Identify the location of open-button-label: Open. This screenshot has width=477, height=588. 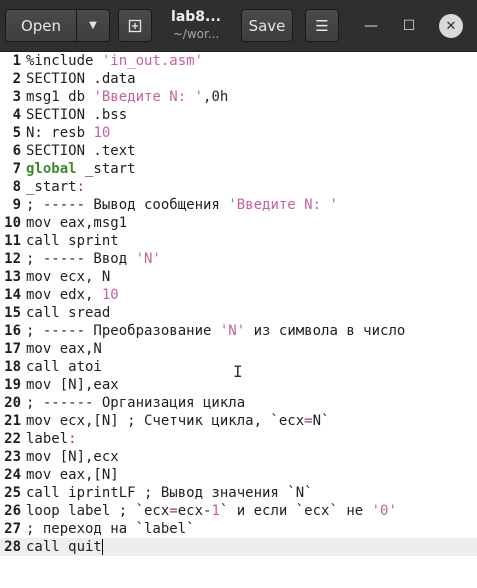
(41, 25).